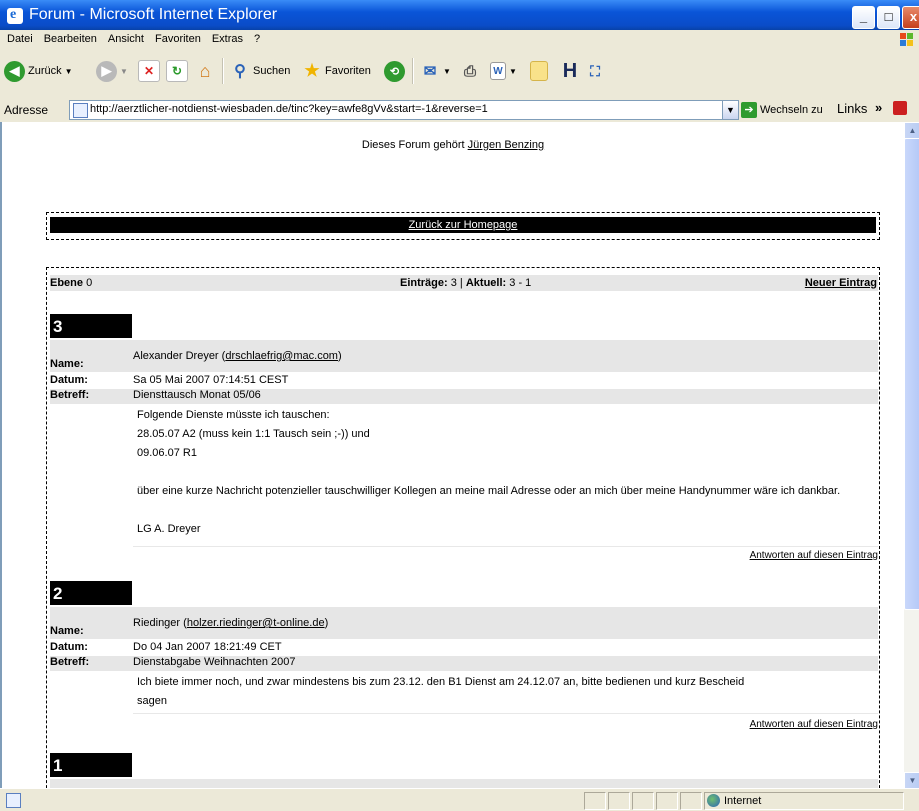  Describe the element at coordinates (852, 108) in the screenshot. I see `links-button: Links` at that location.